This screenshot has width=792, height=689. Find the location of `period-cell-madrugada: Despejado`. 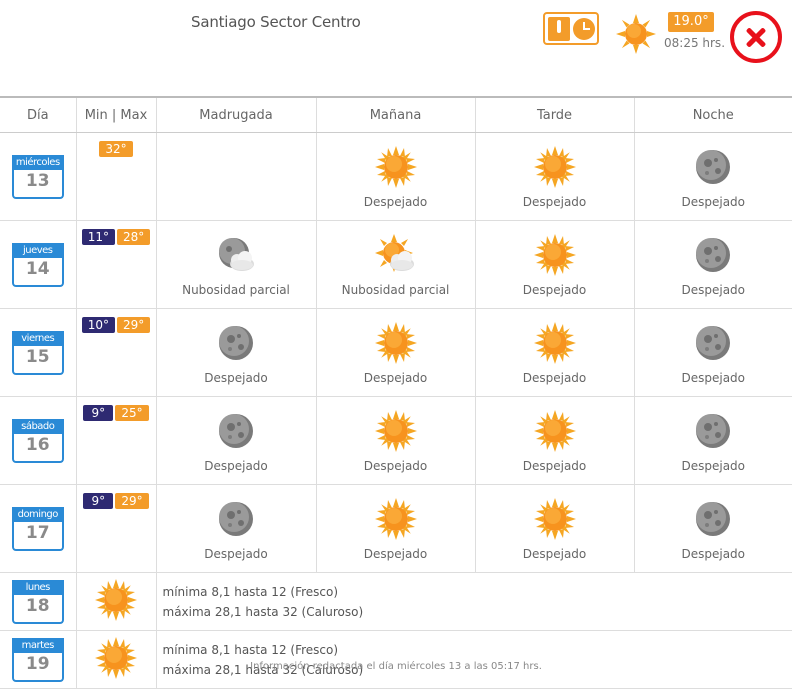

period-cell-madrugada: Despejado is located at coordinates (236, 441).